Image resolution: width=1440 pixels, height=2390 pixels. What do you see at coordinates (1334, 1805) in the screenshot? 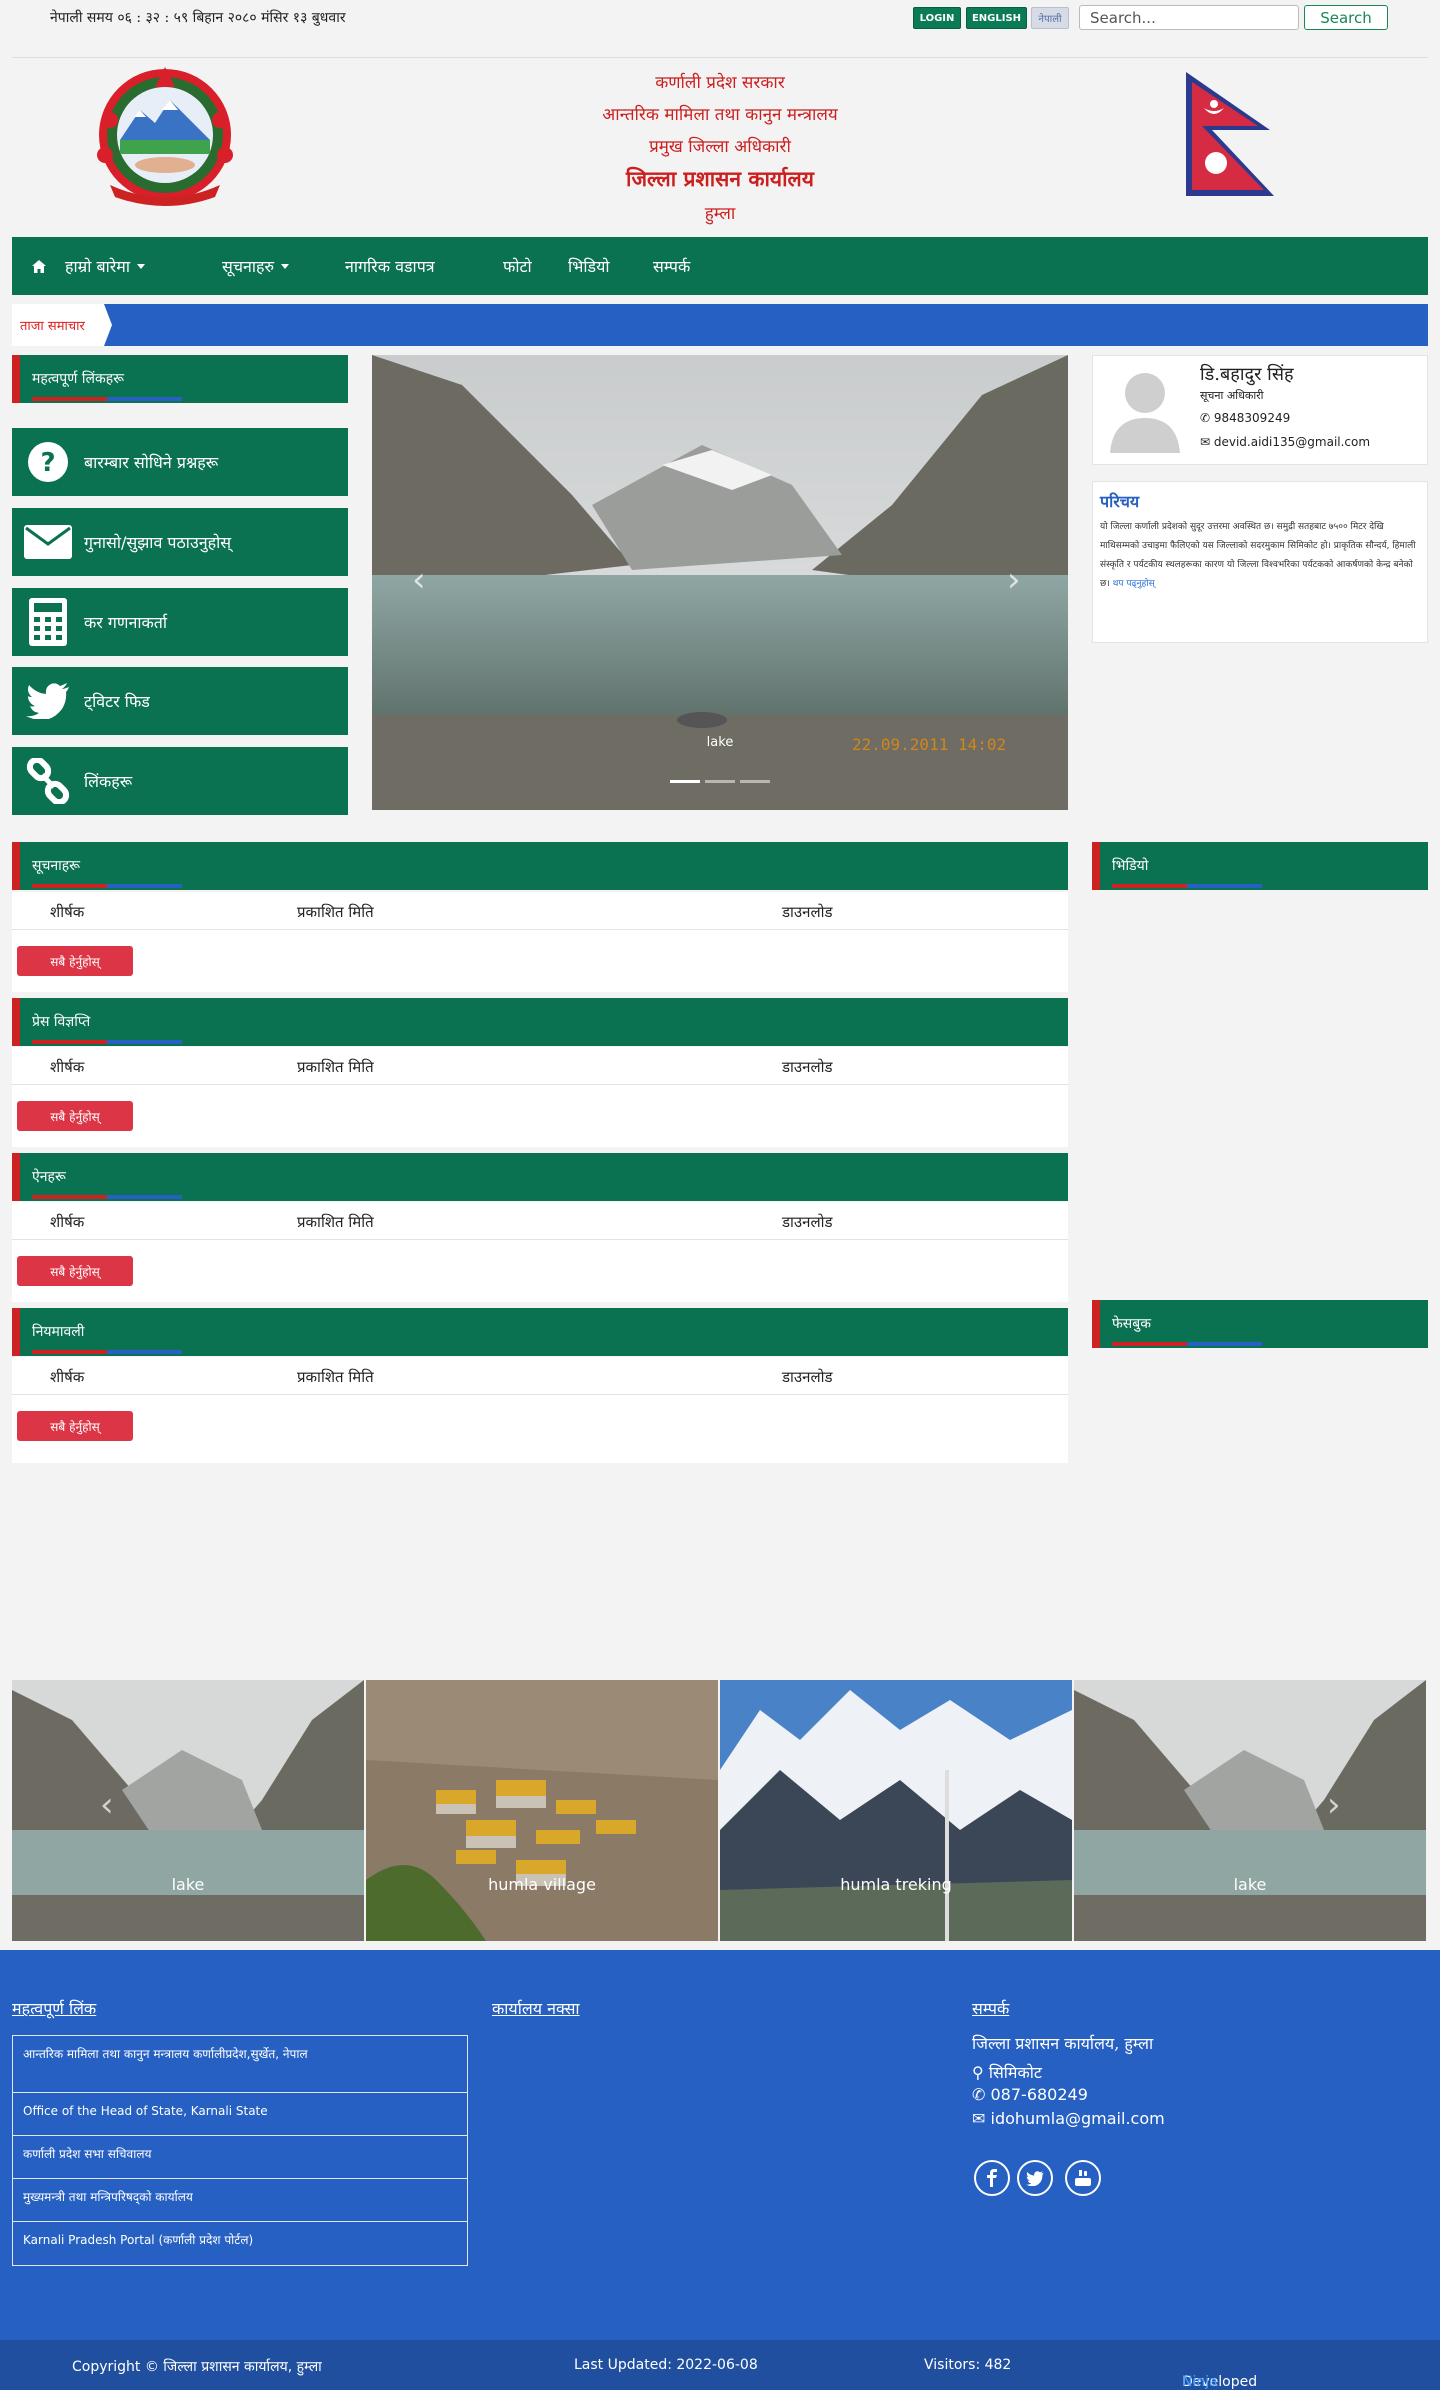
I see `gallery-next-arrow: ›` at bounding box center [1334, 1805].